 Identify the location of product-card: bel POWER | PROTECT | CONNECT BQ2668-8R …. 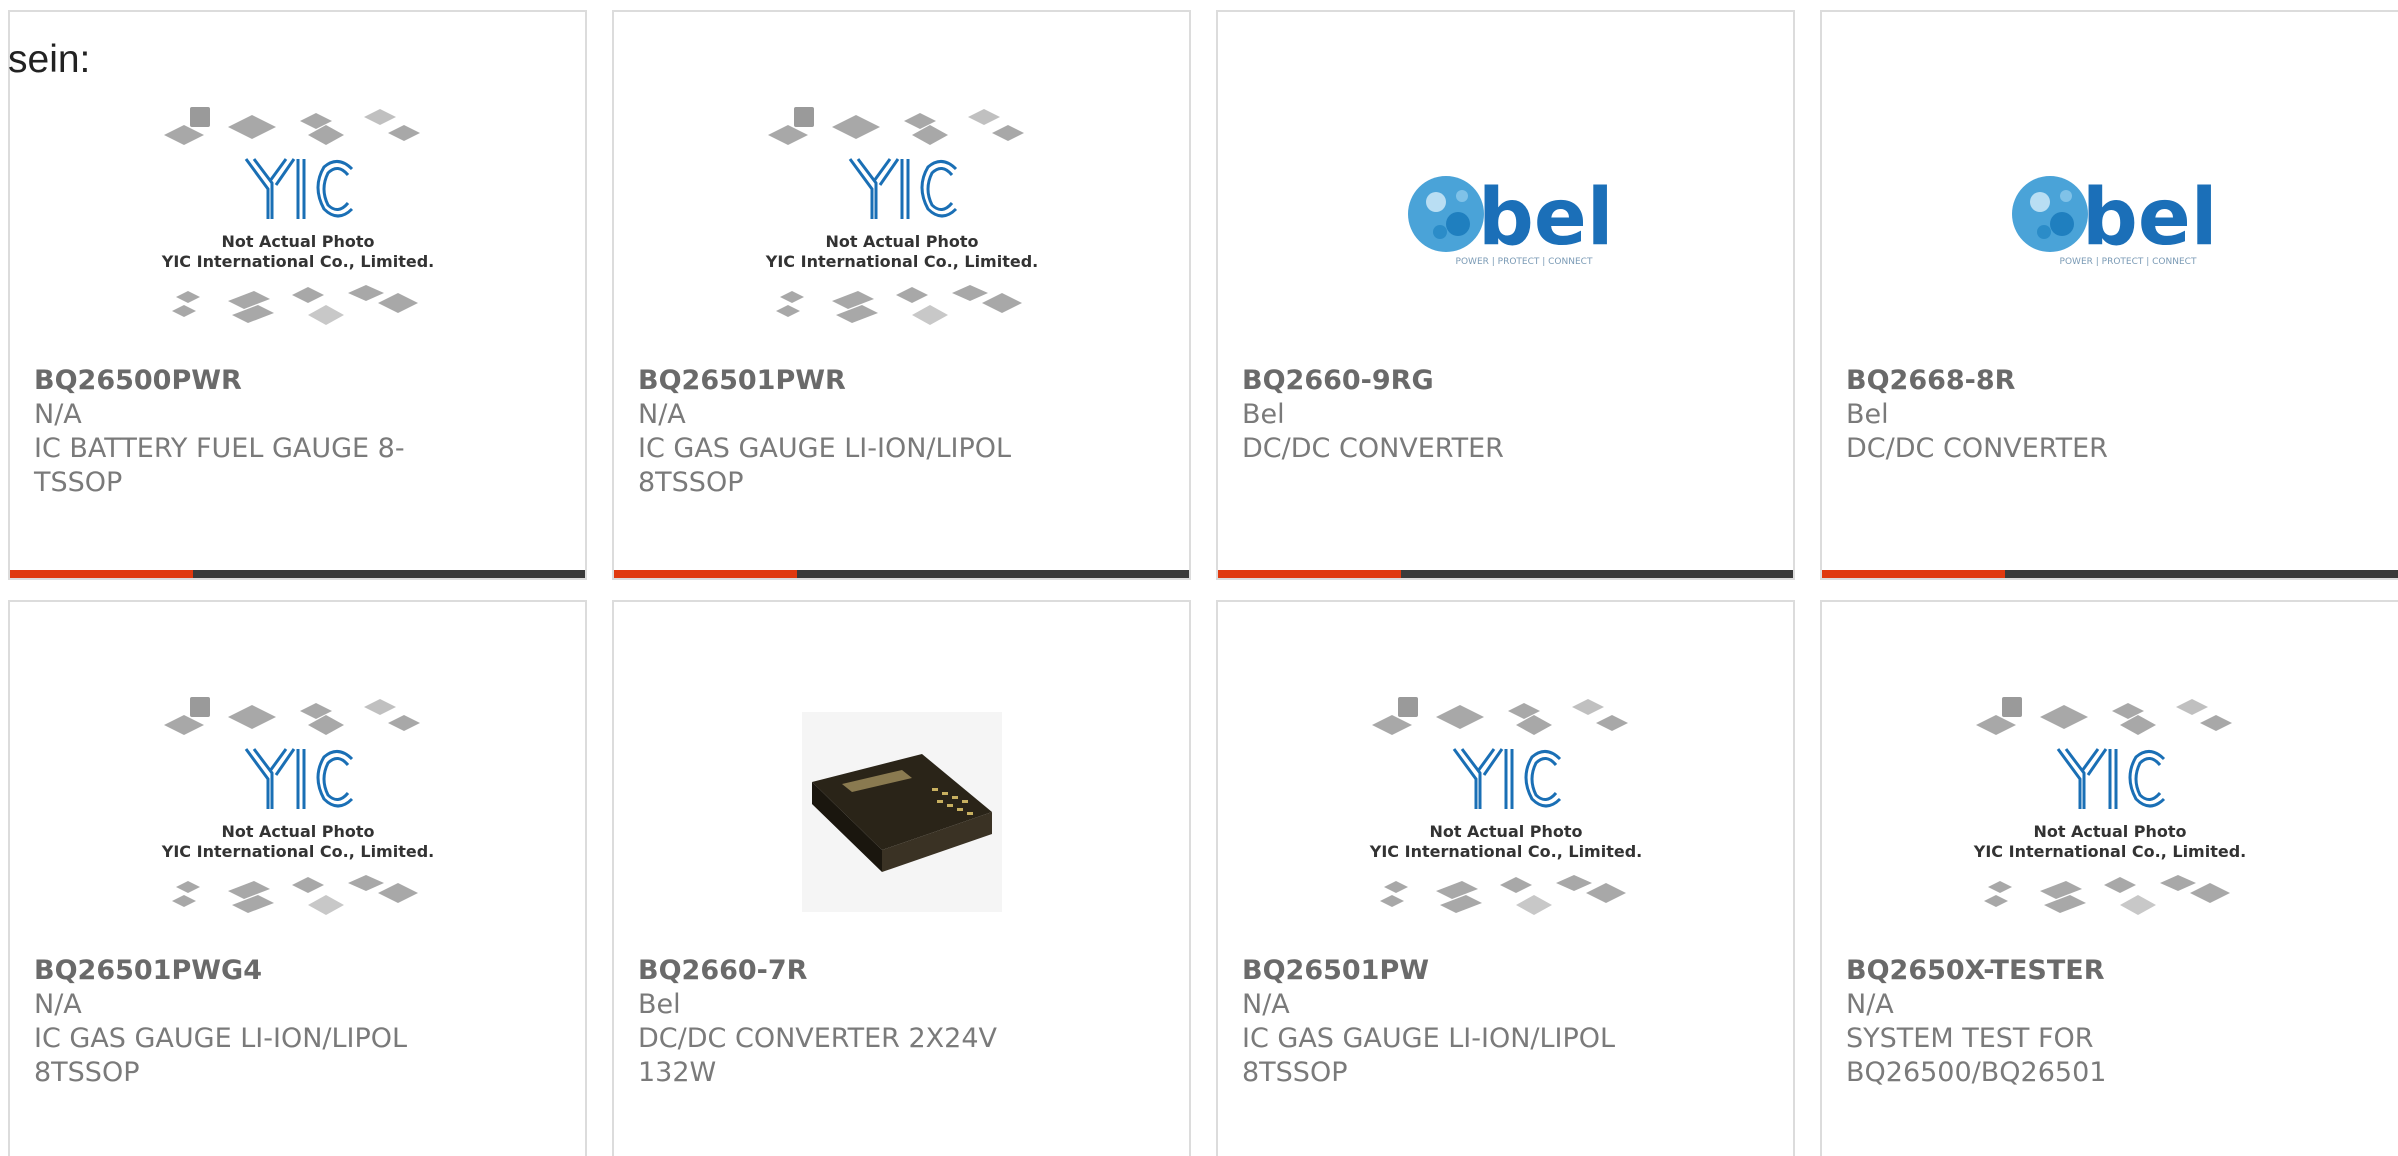
(2109, 295).